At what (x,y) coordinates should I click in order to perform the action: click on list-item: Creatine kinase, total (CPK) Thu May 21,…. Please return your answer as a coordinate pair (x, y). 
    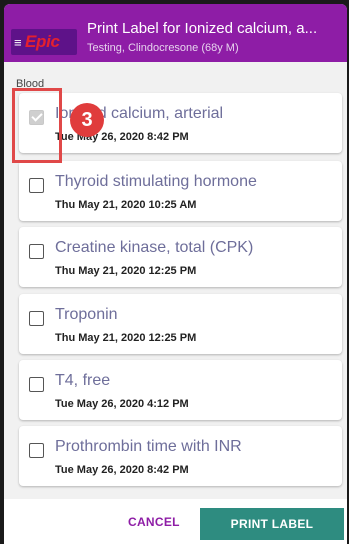
    Looking at the image, I should click on (180, 257).